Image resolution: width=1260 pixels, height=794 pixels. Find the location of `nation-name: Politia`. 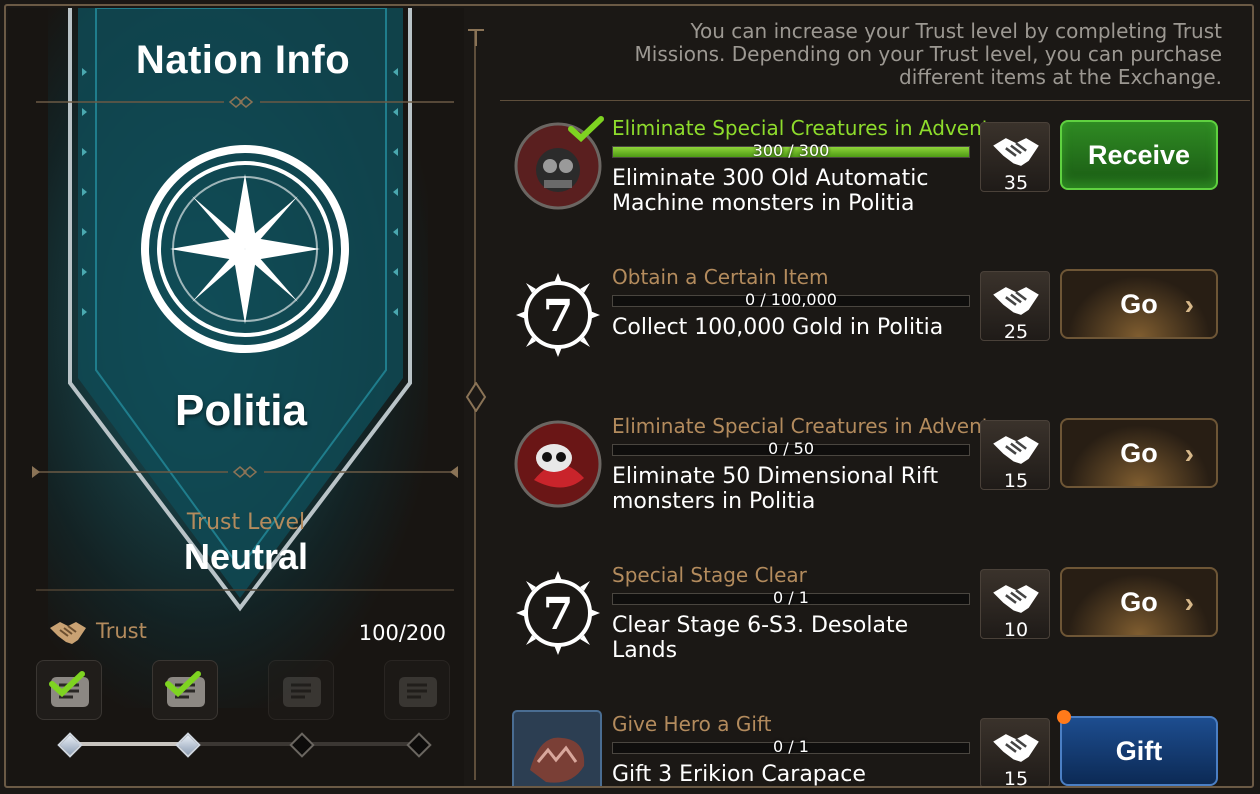

nation-name: Politia is located at coordinates (241, 410).